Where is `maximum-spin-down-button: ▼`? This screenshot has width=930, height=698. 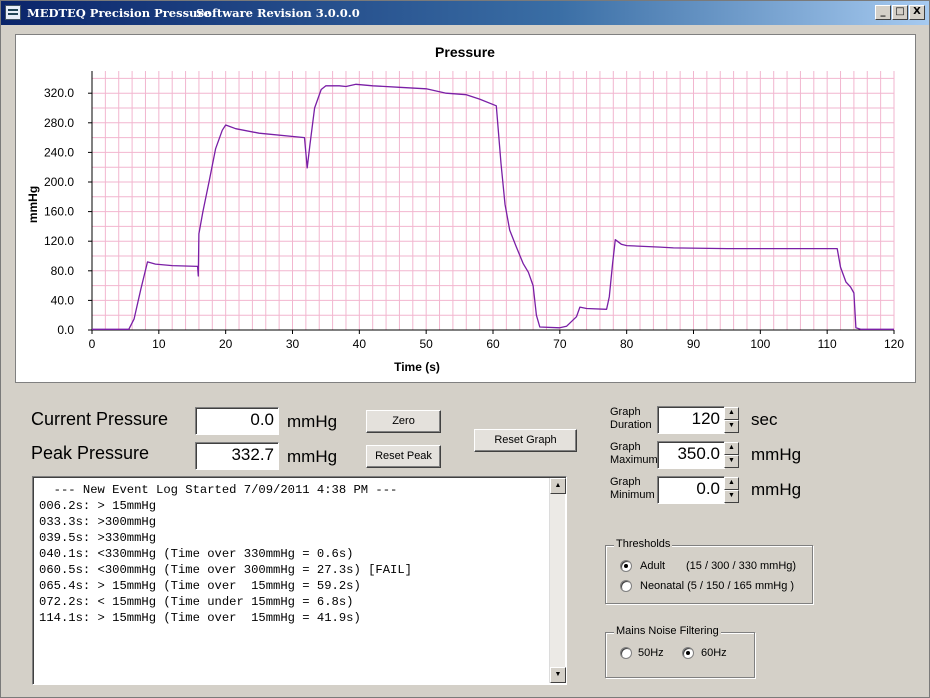
maximum-spin-down-button: ▼ is located at coordinates (731, 461).